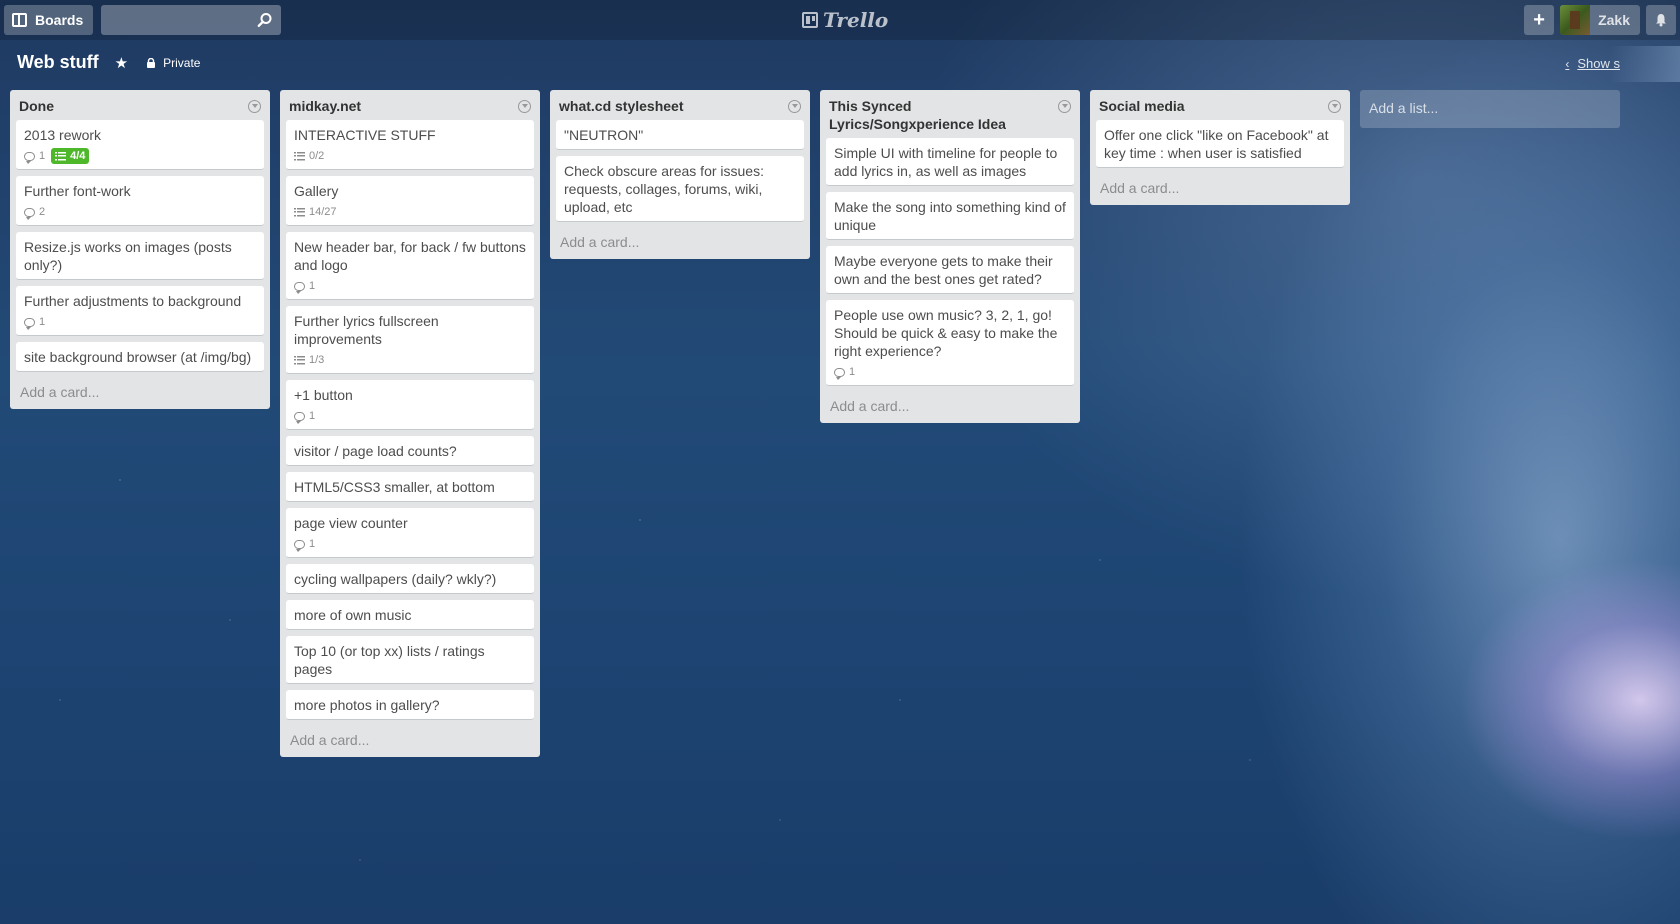  What do you see at coordinates (367, 705) in the screenshot?
I see `card-title: more photos in gallery?` at bounding box center [367, 705].